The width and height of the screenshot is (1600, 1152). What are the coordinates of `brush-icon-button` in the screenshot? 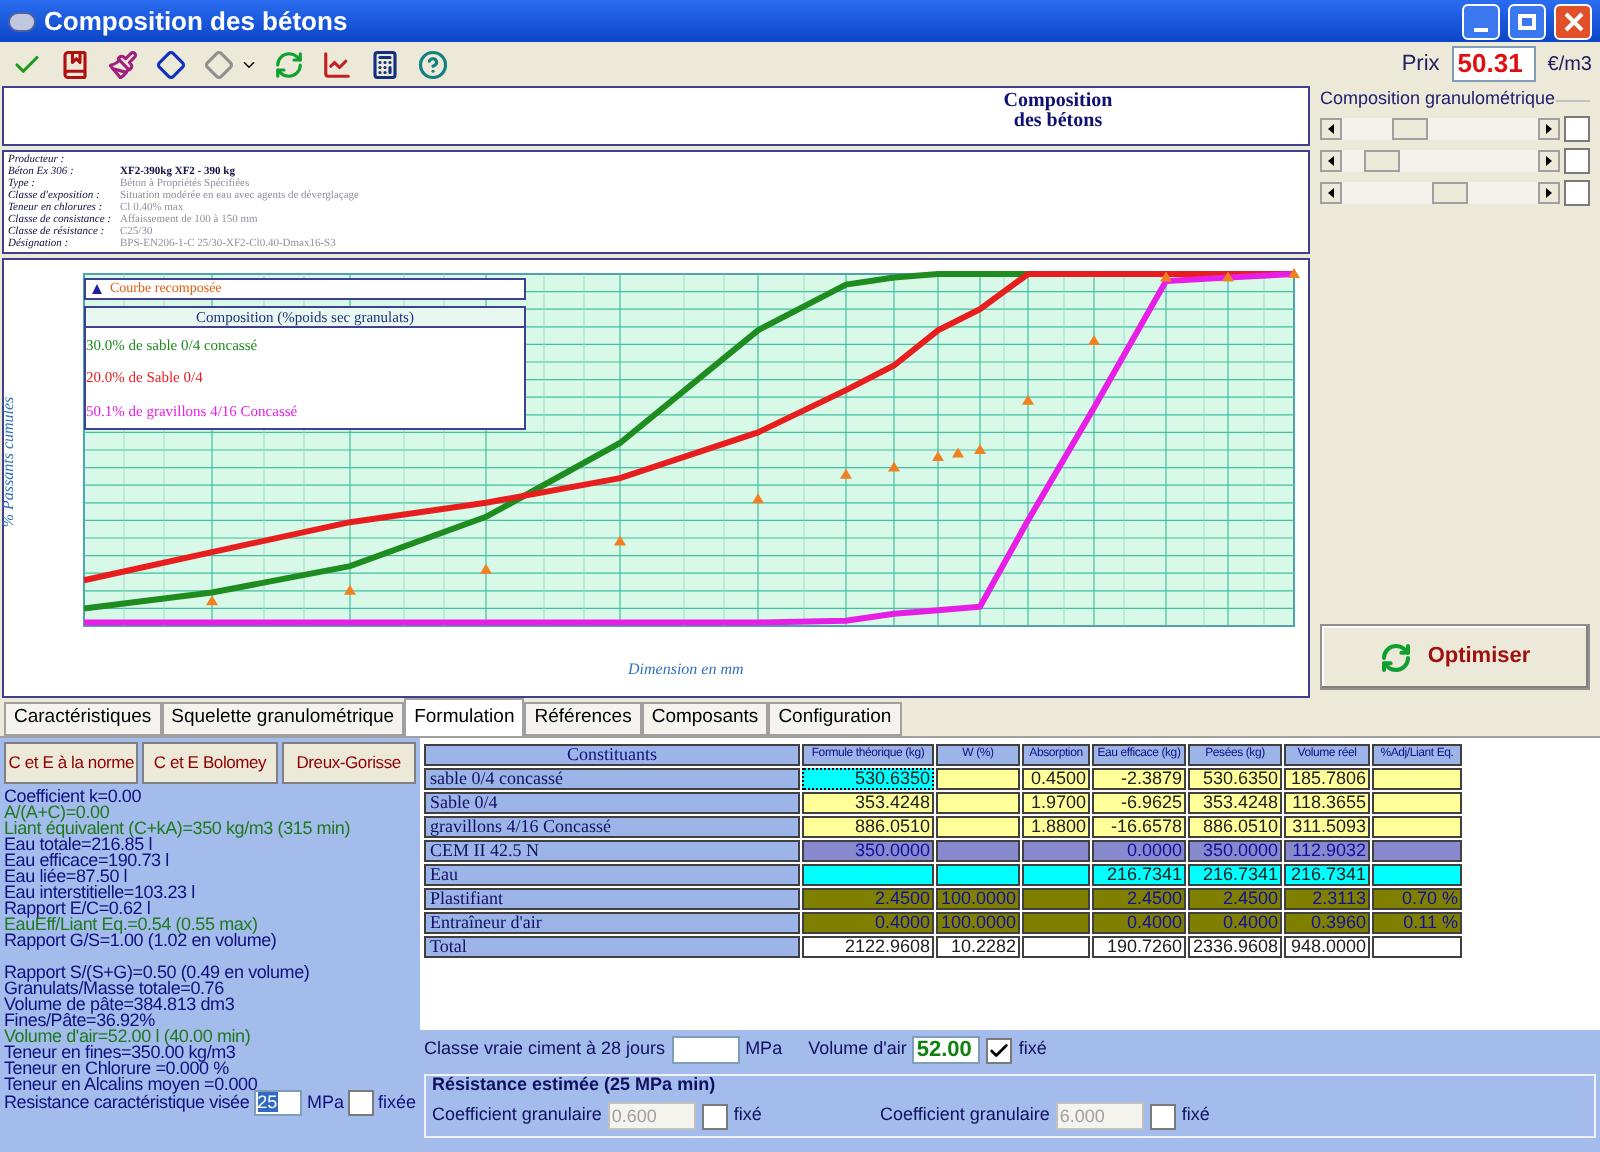 It's located at (122, 64).